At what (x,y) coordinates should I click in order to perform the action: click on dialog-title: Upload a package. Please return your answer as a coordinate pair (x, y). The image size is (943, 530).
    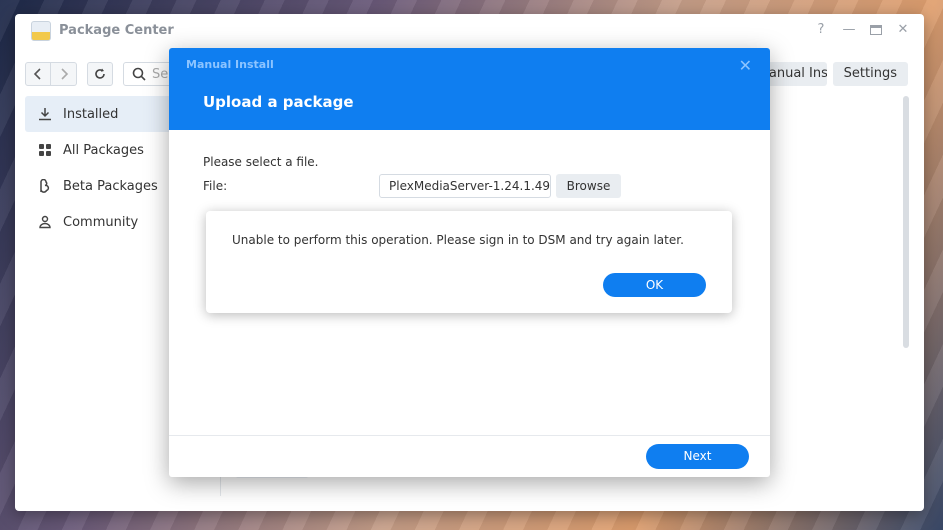
    Looking at the image, I should click on (278, 102).